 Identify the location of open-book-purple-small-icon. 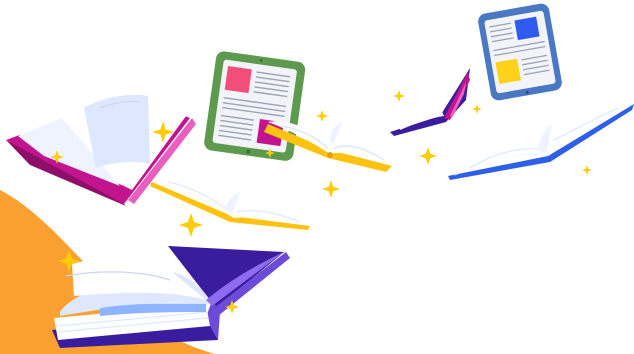
(430, 102).